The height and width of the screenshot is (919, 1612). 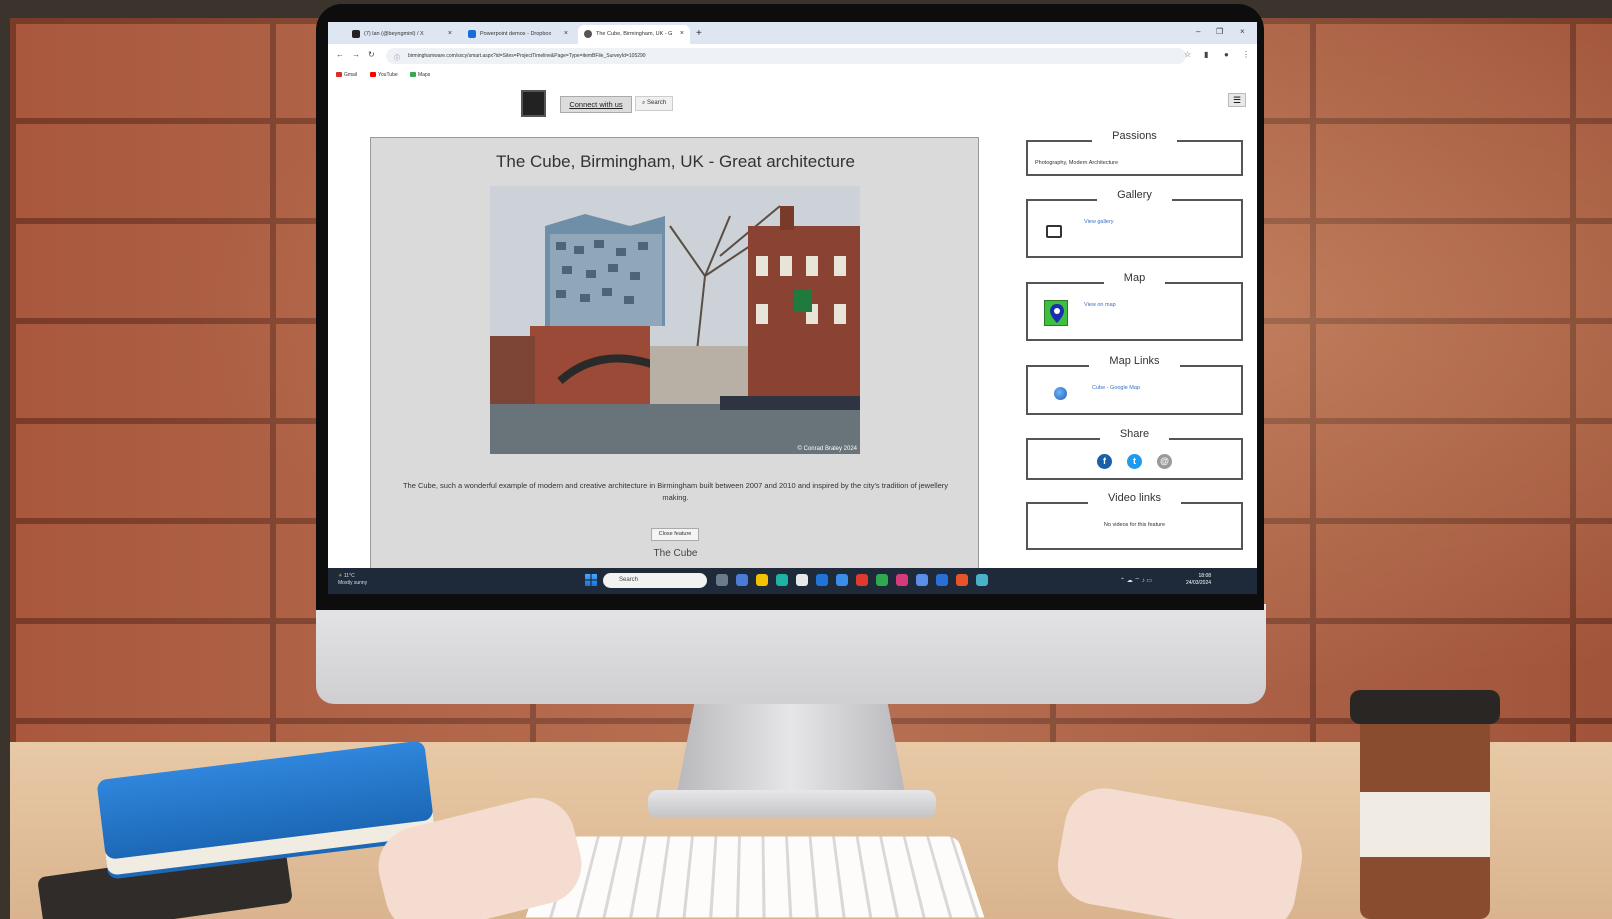 What do you see at coordinates (629, 580) in the screenshot?
I see `taskbar-search-placeholder: Search` at bounding box center [629, 580].